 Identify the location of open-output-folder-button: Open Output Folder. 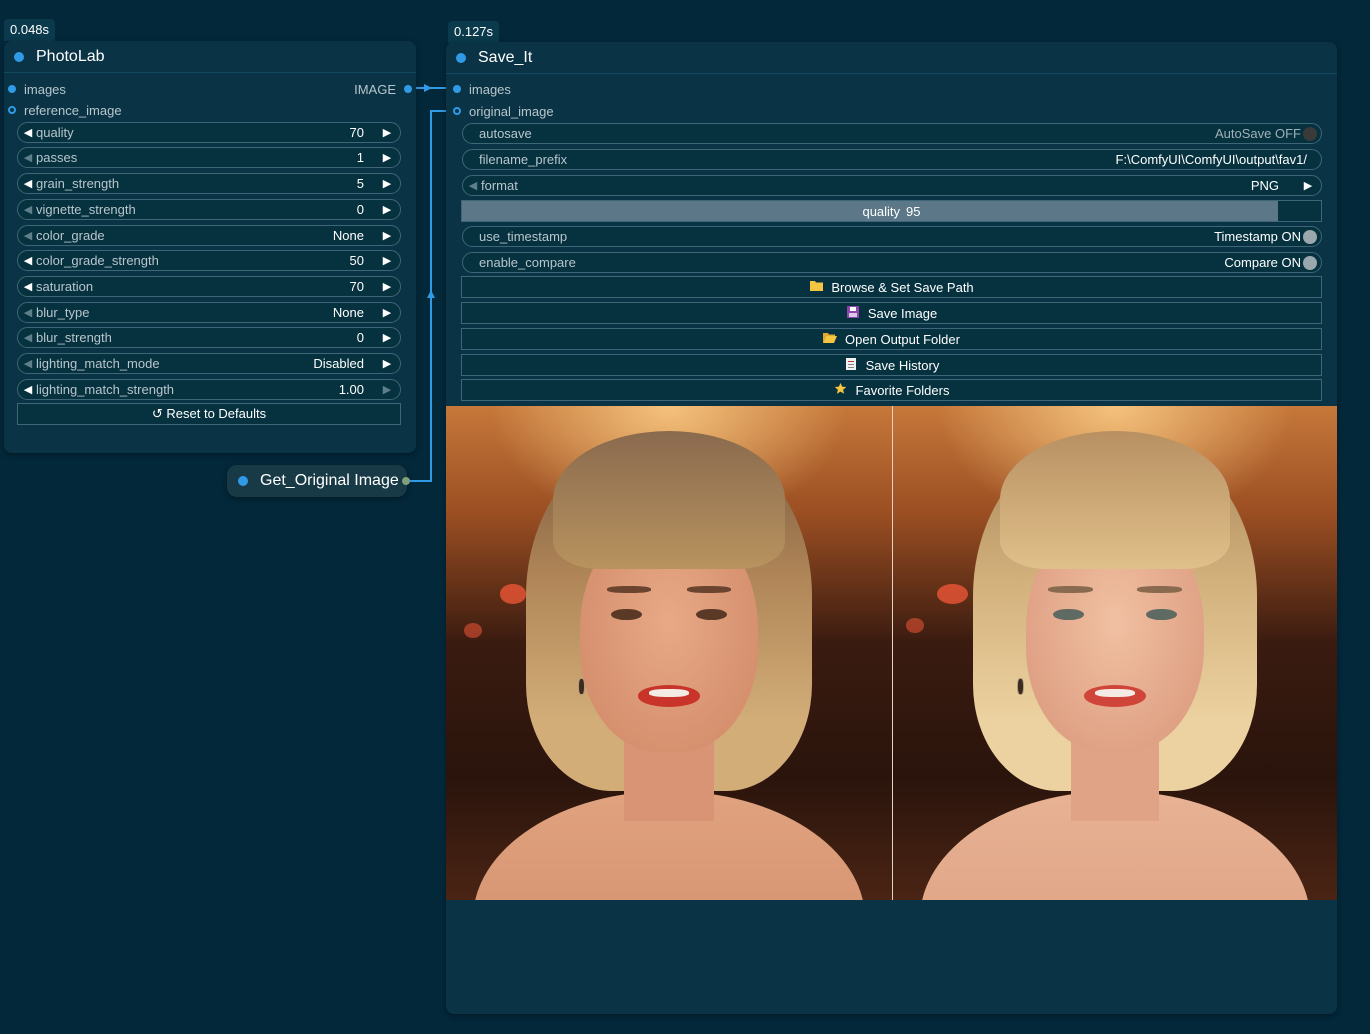
(891, 339).